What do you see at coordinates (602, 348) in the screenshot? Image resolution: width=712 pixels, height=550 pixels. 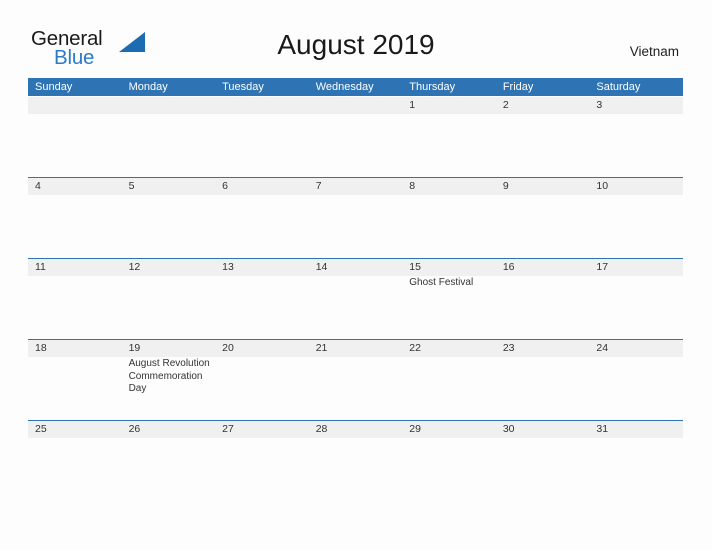 I see `day-number: 24` at bounding box center [602, 348].